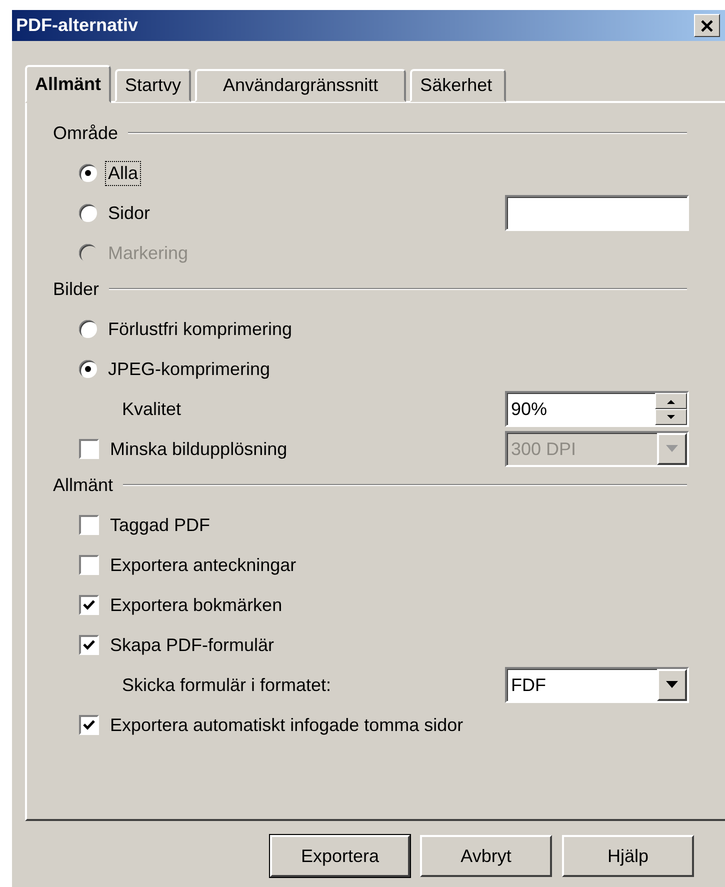 The width and height of the screenshot is (725, 887). I want to click on checkbox-label: Exportera bokmärken, so click(196, 605).